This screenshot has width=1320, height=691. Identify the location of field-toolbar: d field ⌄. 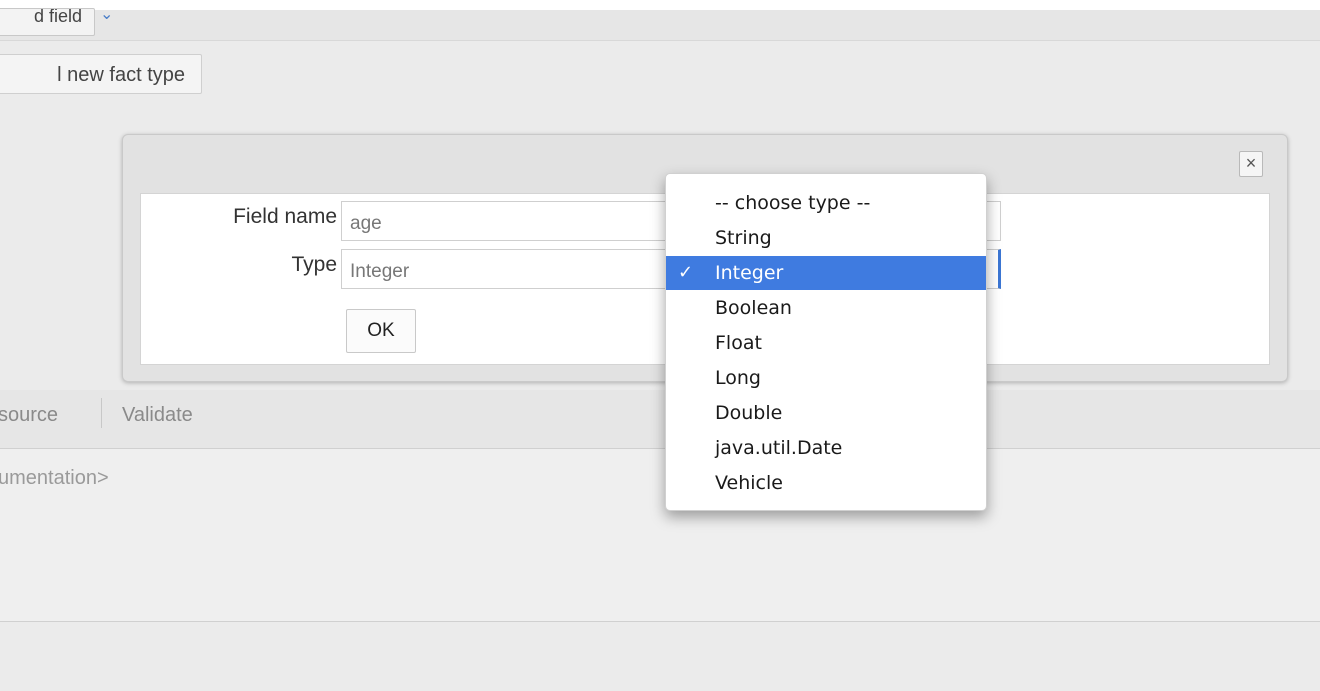
(660, 23).